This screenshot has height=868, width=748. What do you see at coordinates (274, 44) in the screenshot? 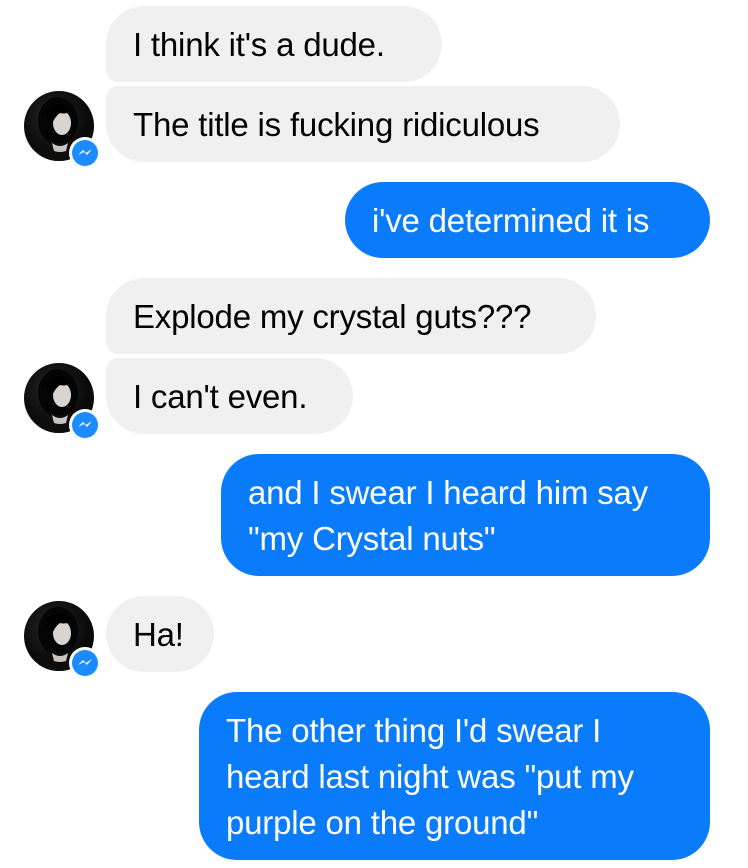
I see `incoming-message: I think it's a dude.` at bounding box center [274, 44].